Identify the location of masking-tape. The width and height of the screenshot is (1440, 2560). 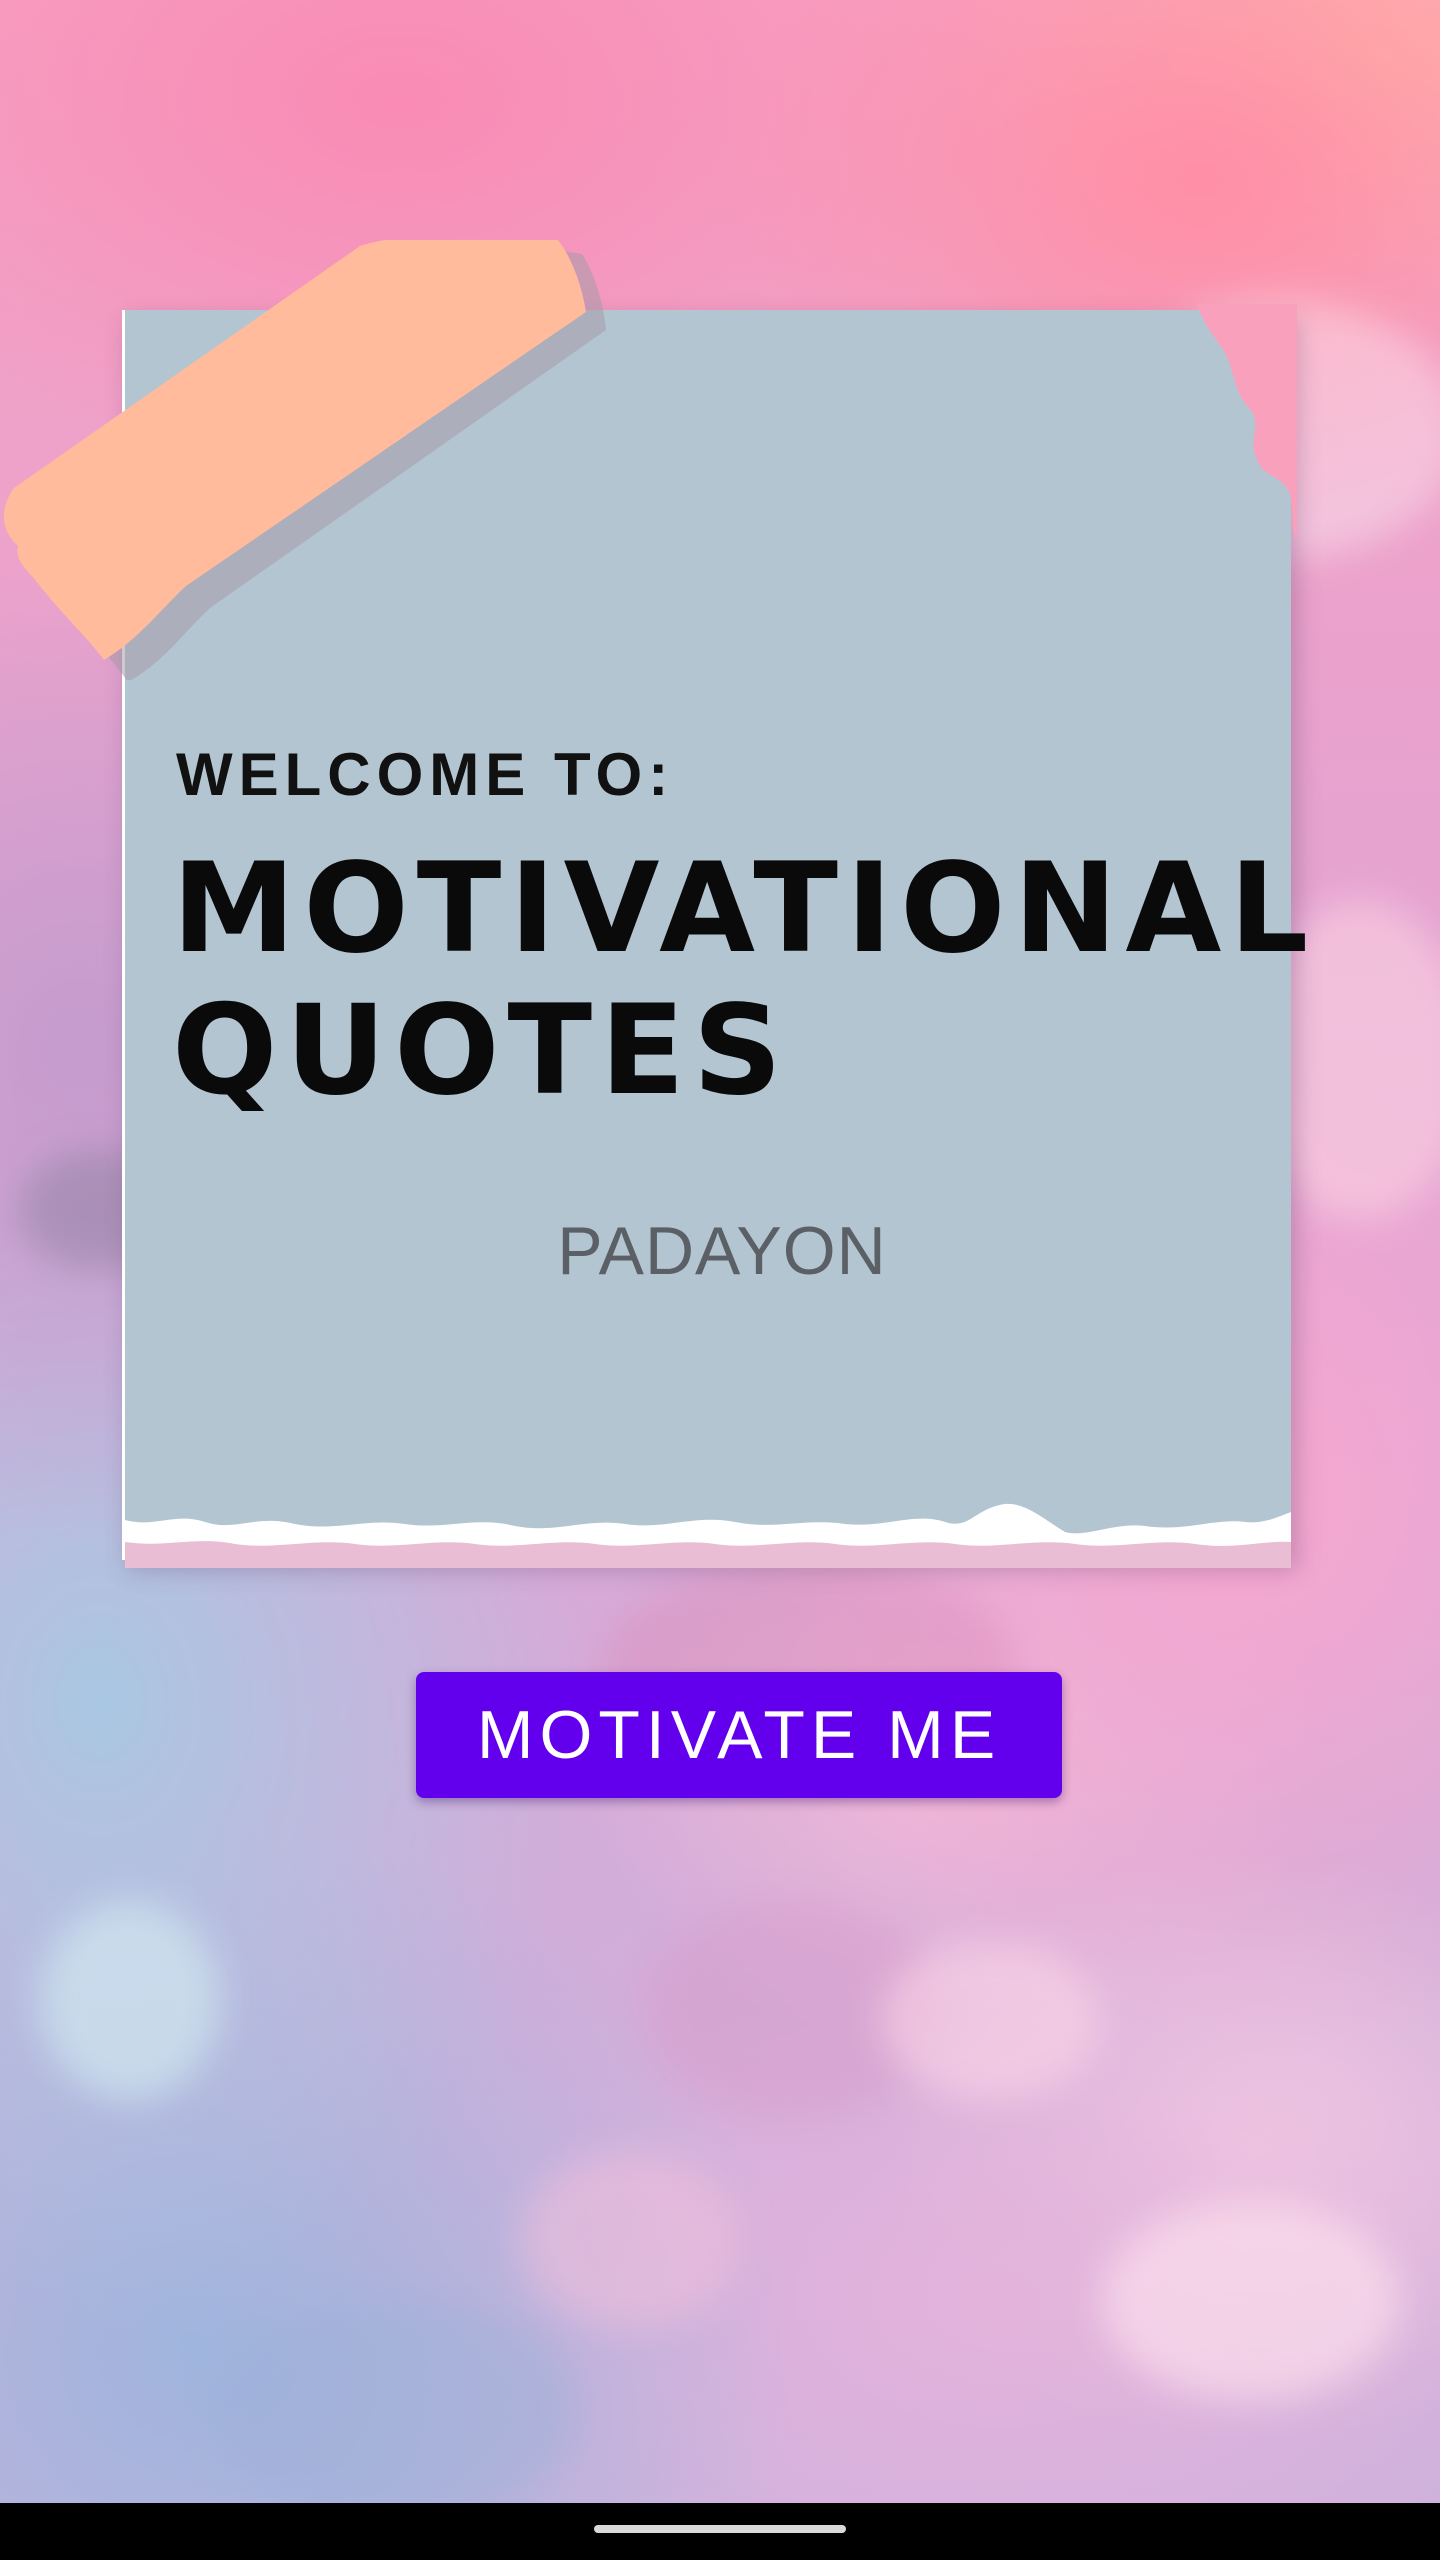
(304, 460).